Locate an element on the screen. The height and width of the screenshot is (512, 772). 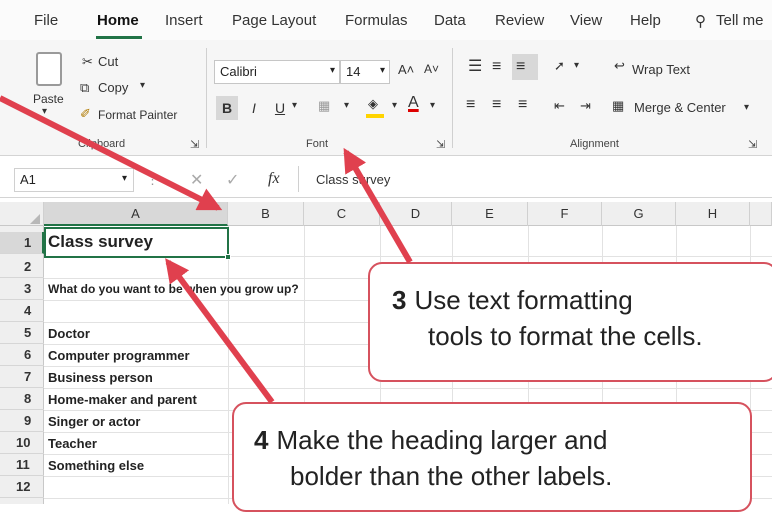
arrow-to-heading-cell is located at coordinates (220, 331).